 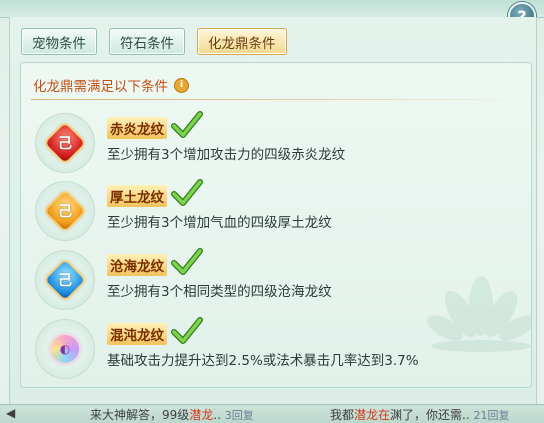 I want to click on condition-row-canghai: 己 沧海龙纹 至少拥有3个相同类型的四级沧海龙纹, so click(x=275, y=279).